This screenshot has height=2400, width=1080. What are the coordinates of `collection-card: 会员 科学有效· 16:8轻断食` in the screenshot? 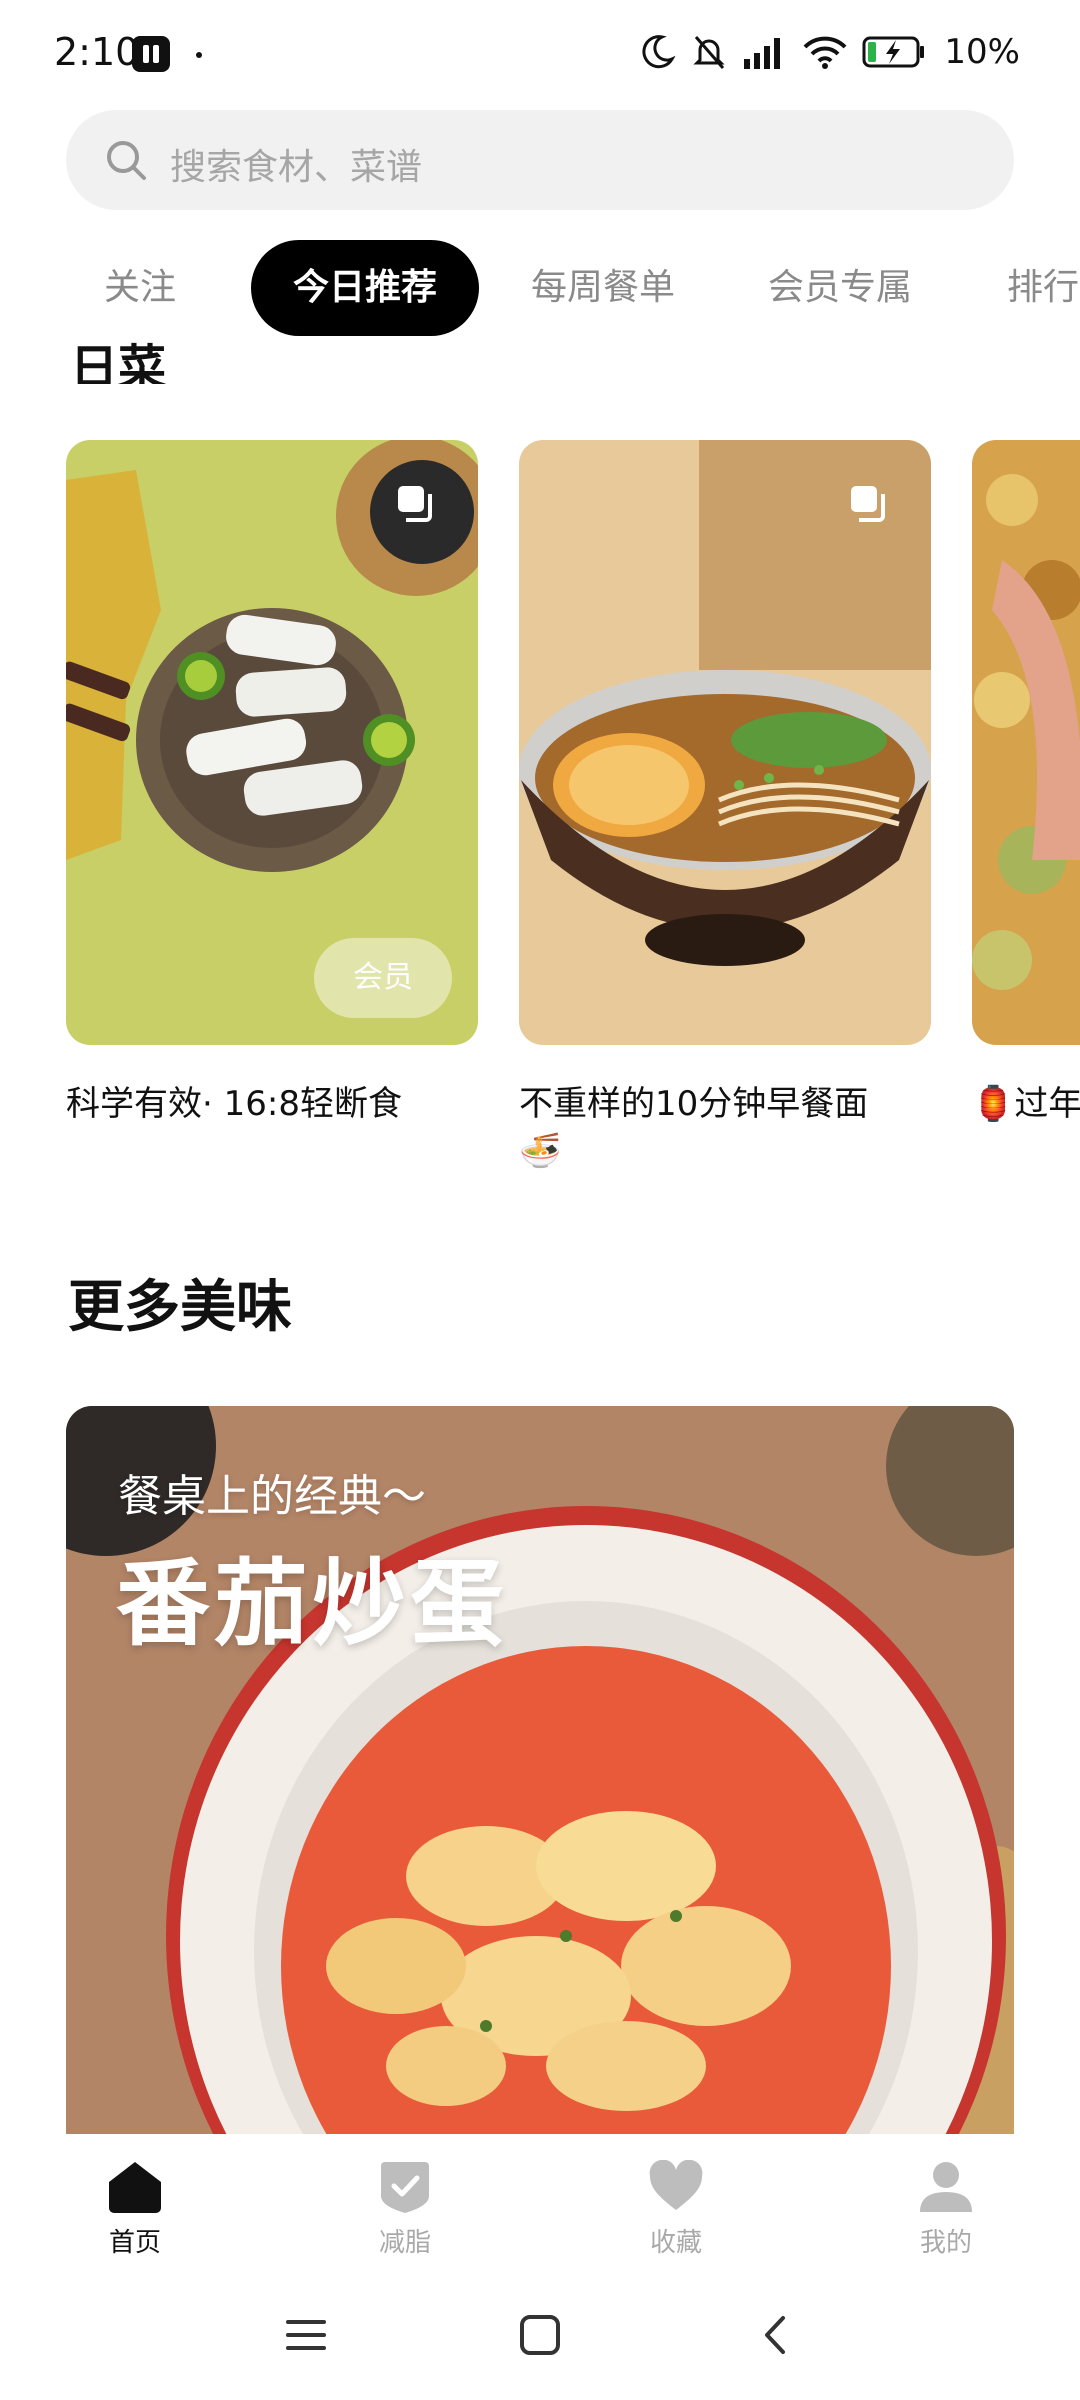 It's located at (272, 784).